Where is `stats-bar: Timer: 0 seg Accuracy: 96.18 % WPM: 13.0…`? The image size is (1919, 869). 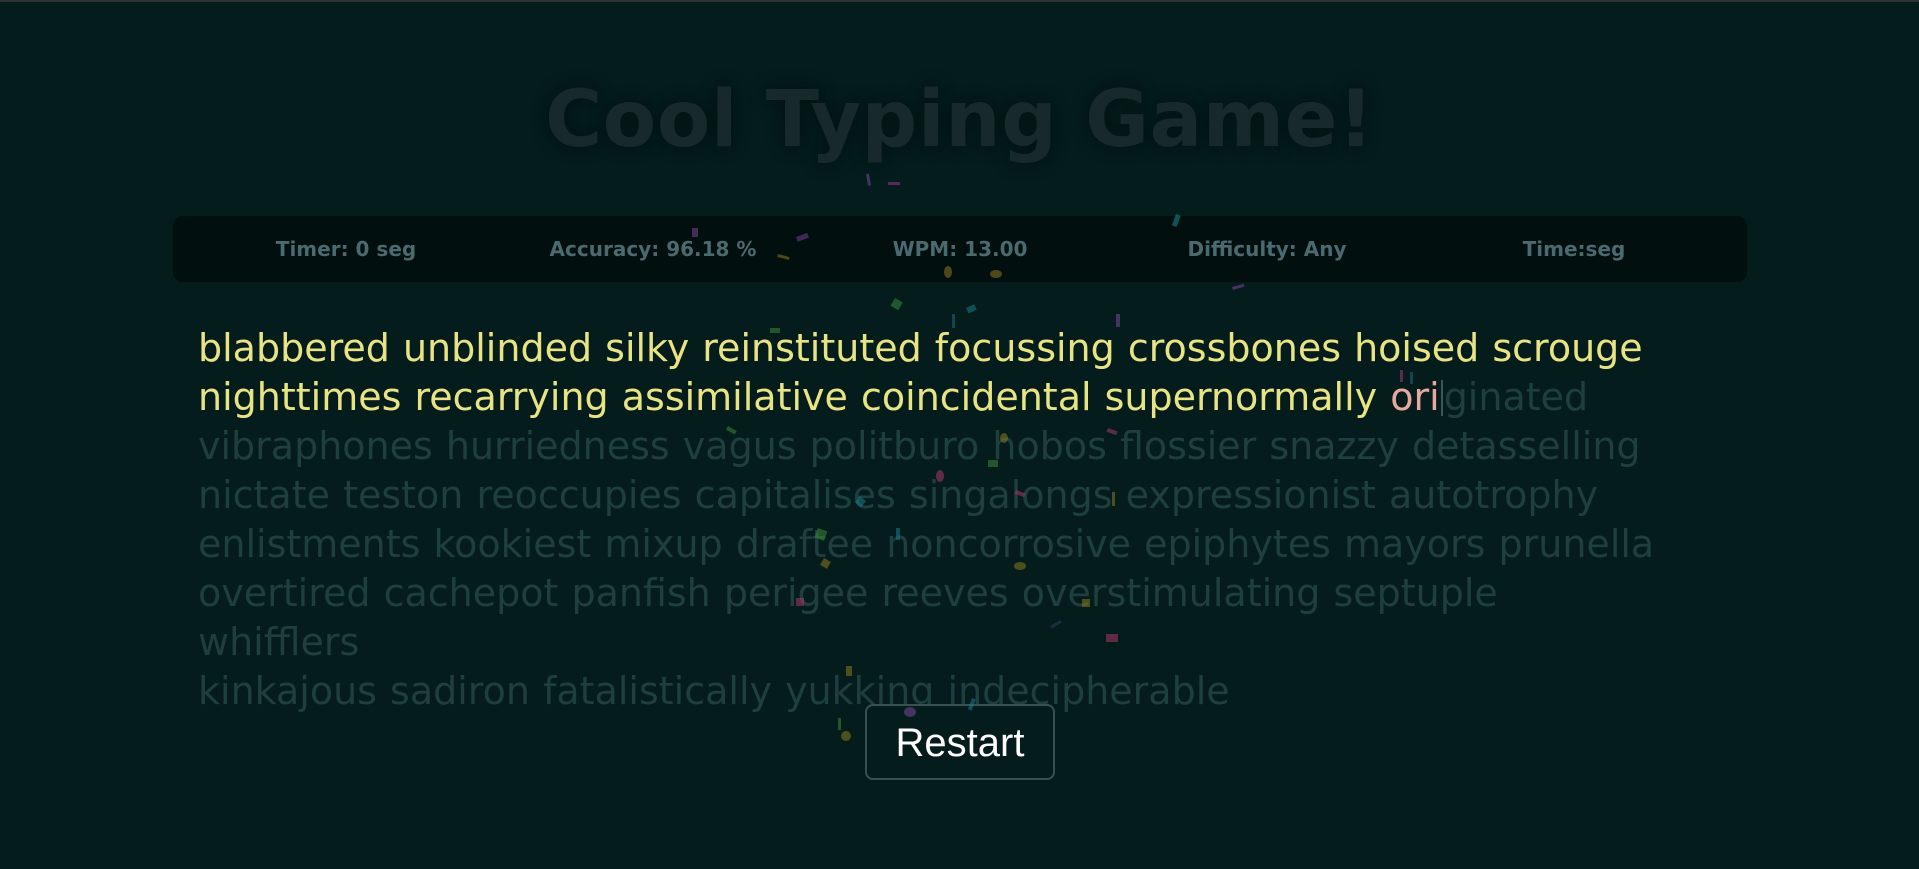 stats-bar: Timer: 0 seg Accuracy: 96.18 % WPM: 13.0… is located at coordinates (960, 249).